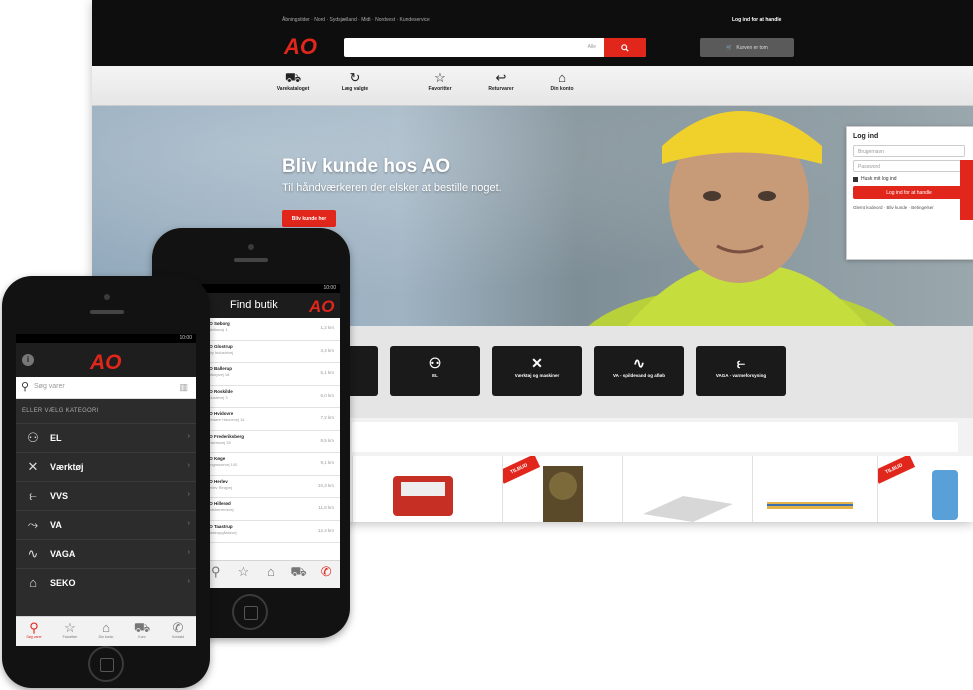  I want to click on tab-contact: ✆, so click(326, 574).